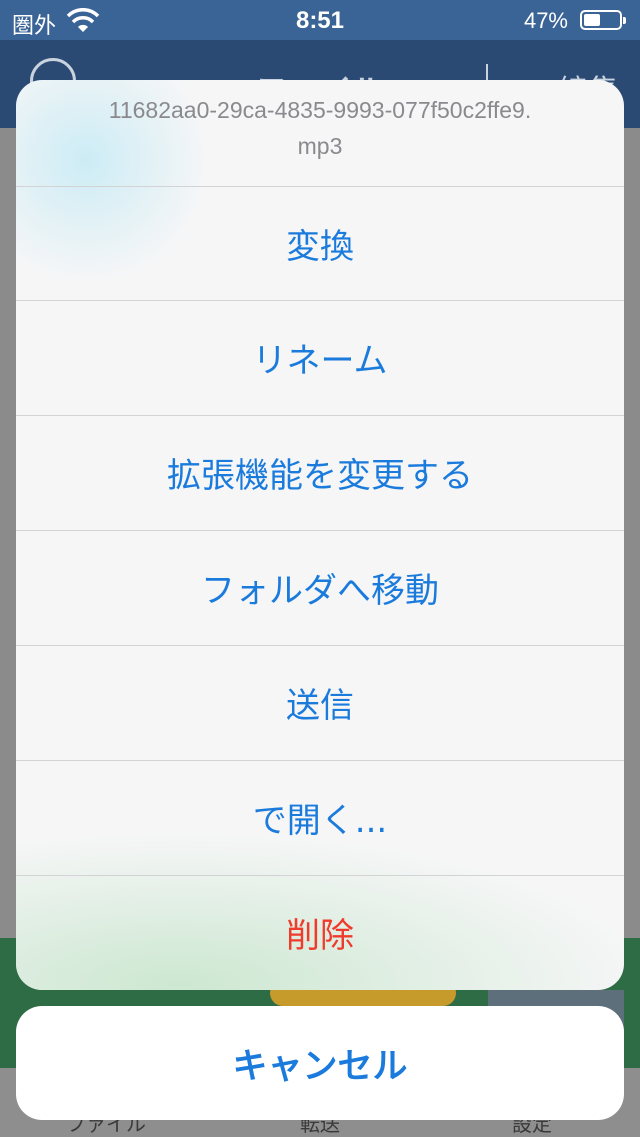  What do you see at coordinates (320, 587) in the screenshot?
I see `move-to-folder-button: フォルダへ移動` at bounding box center [320, 587].